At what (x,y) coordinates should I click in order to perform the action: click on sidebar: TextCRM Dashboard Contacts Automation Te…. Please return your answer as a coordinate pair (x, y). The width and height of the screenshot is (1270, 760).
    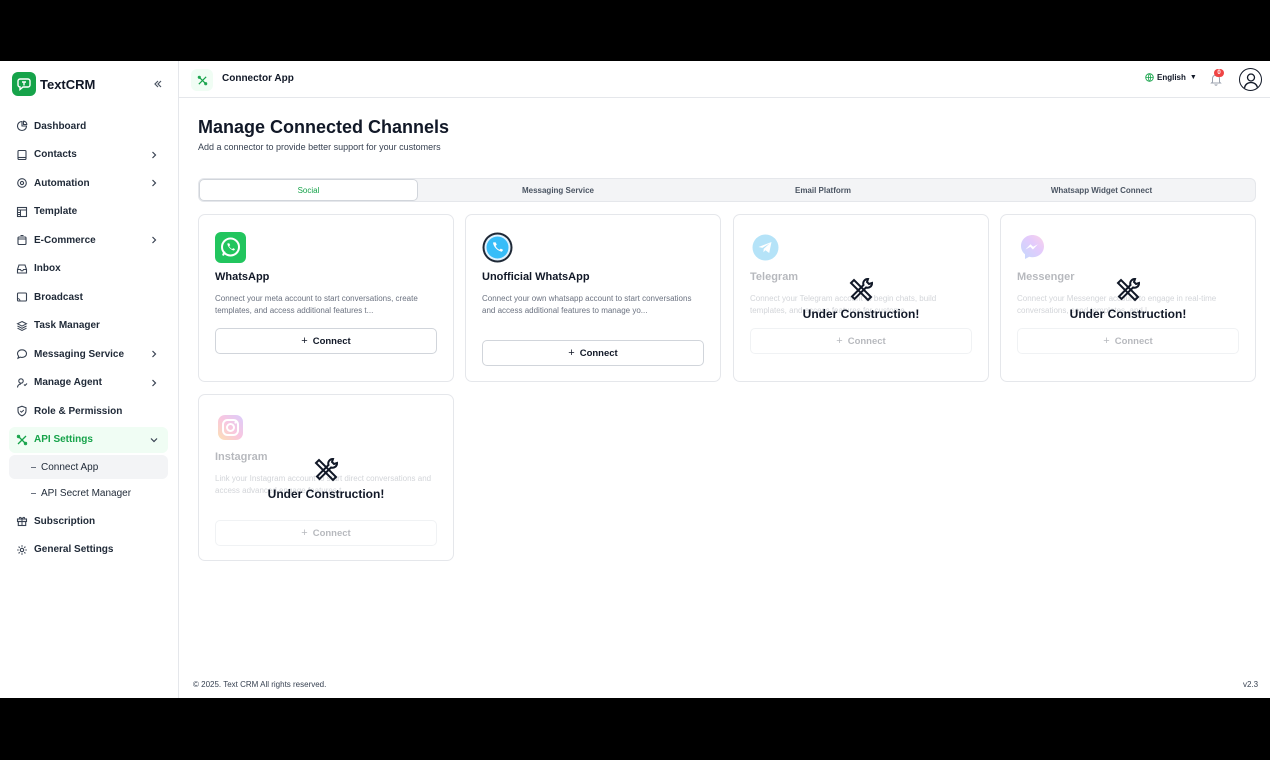
    Looking at the image, I should click on (89, 379).